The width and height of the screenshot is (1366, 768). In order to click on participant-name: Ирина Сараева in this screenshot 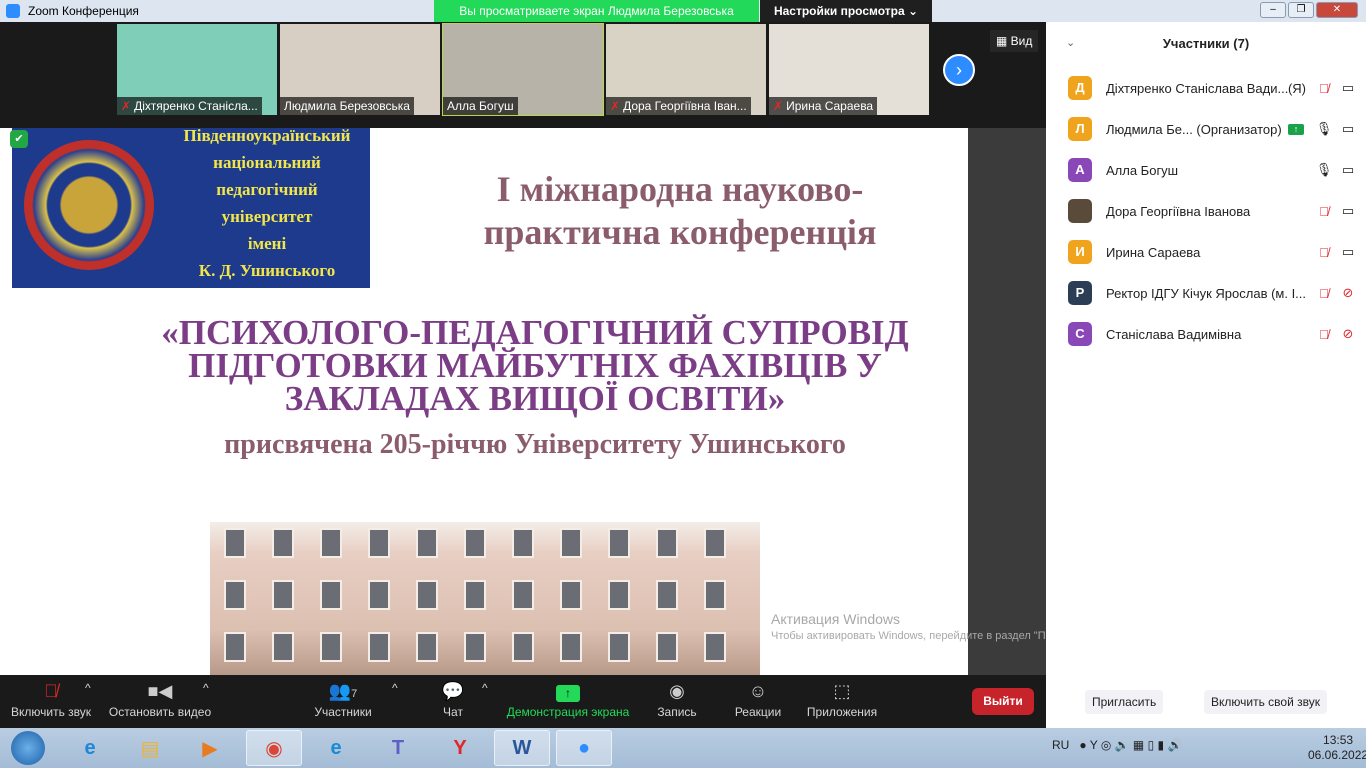, I will do `click(830, 106)`.